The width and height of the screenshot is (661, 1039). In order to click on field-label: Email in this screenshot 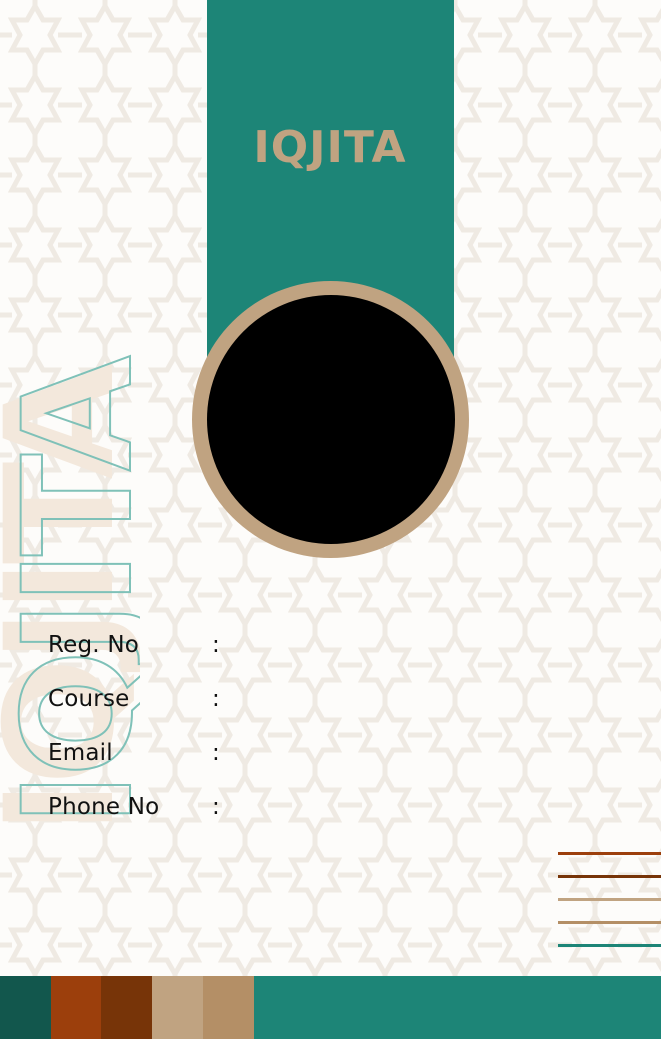, I will do `click(80, 753)`.